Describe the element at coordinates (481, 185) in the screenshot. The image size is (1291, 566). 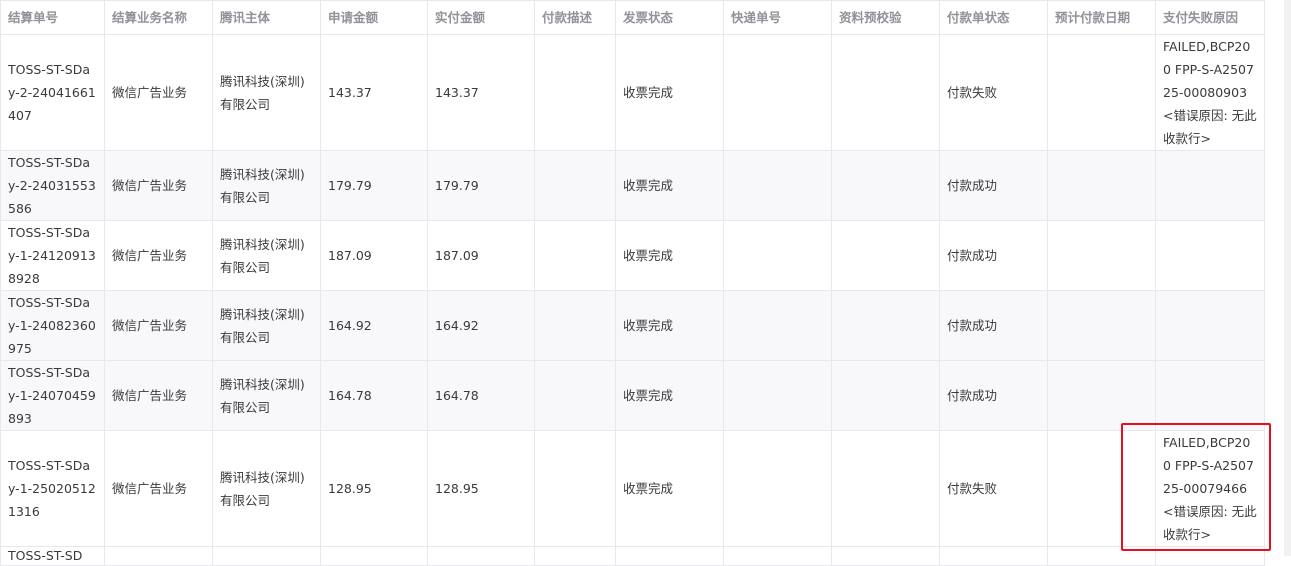
I see `cell-paid-amount: 179.79` at that location.